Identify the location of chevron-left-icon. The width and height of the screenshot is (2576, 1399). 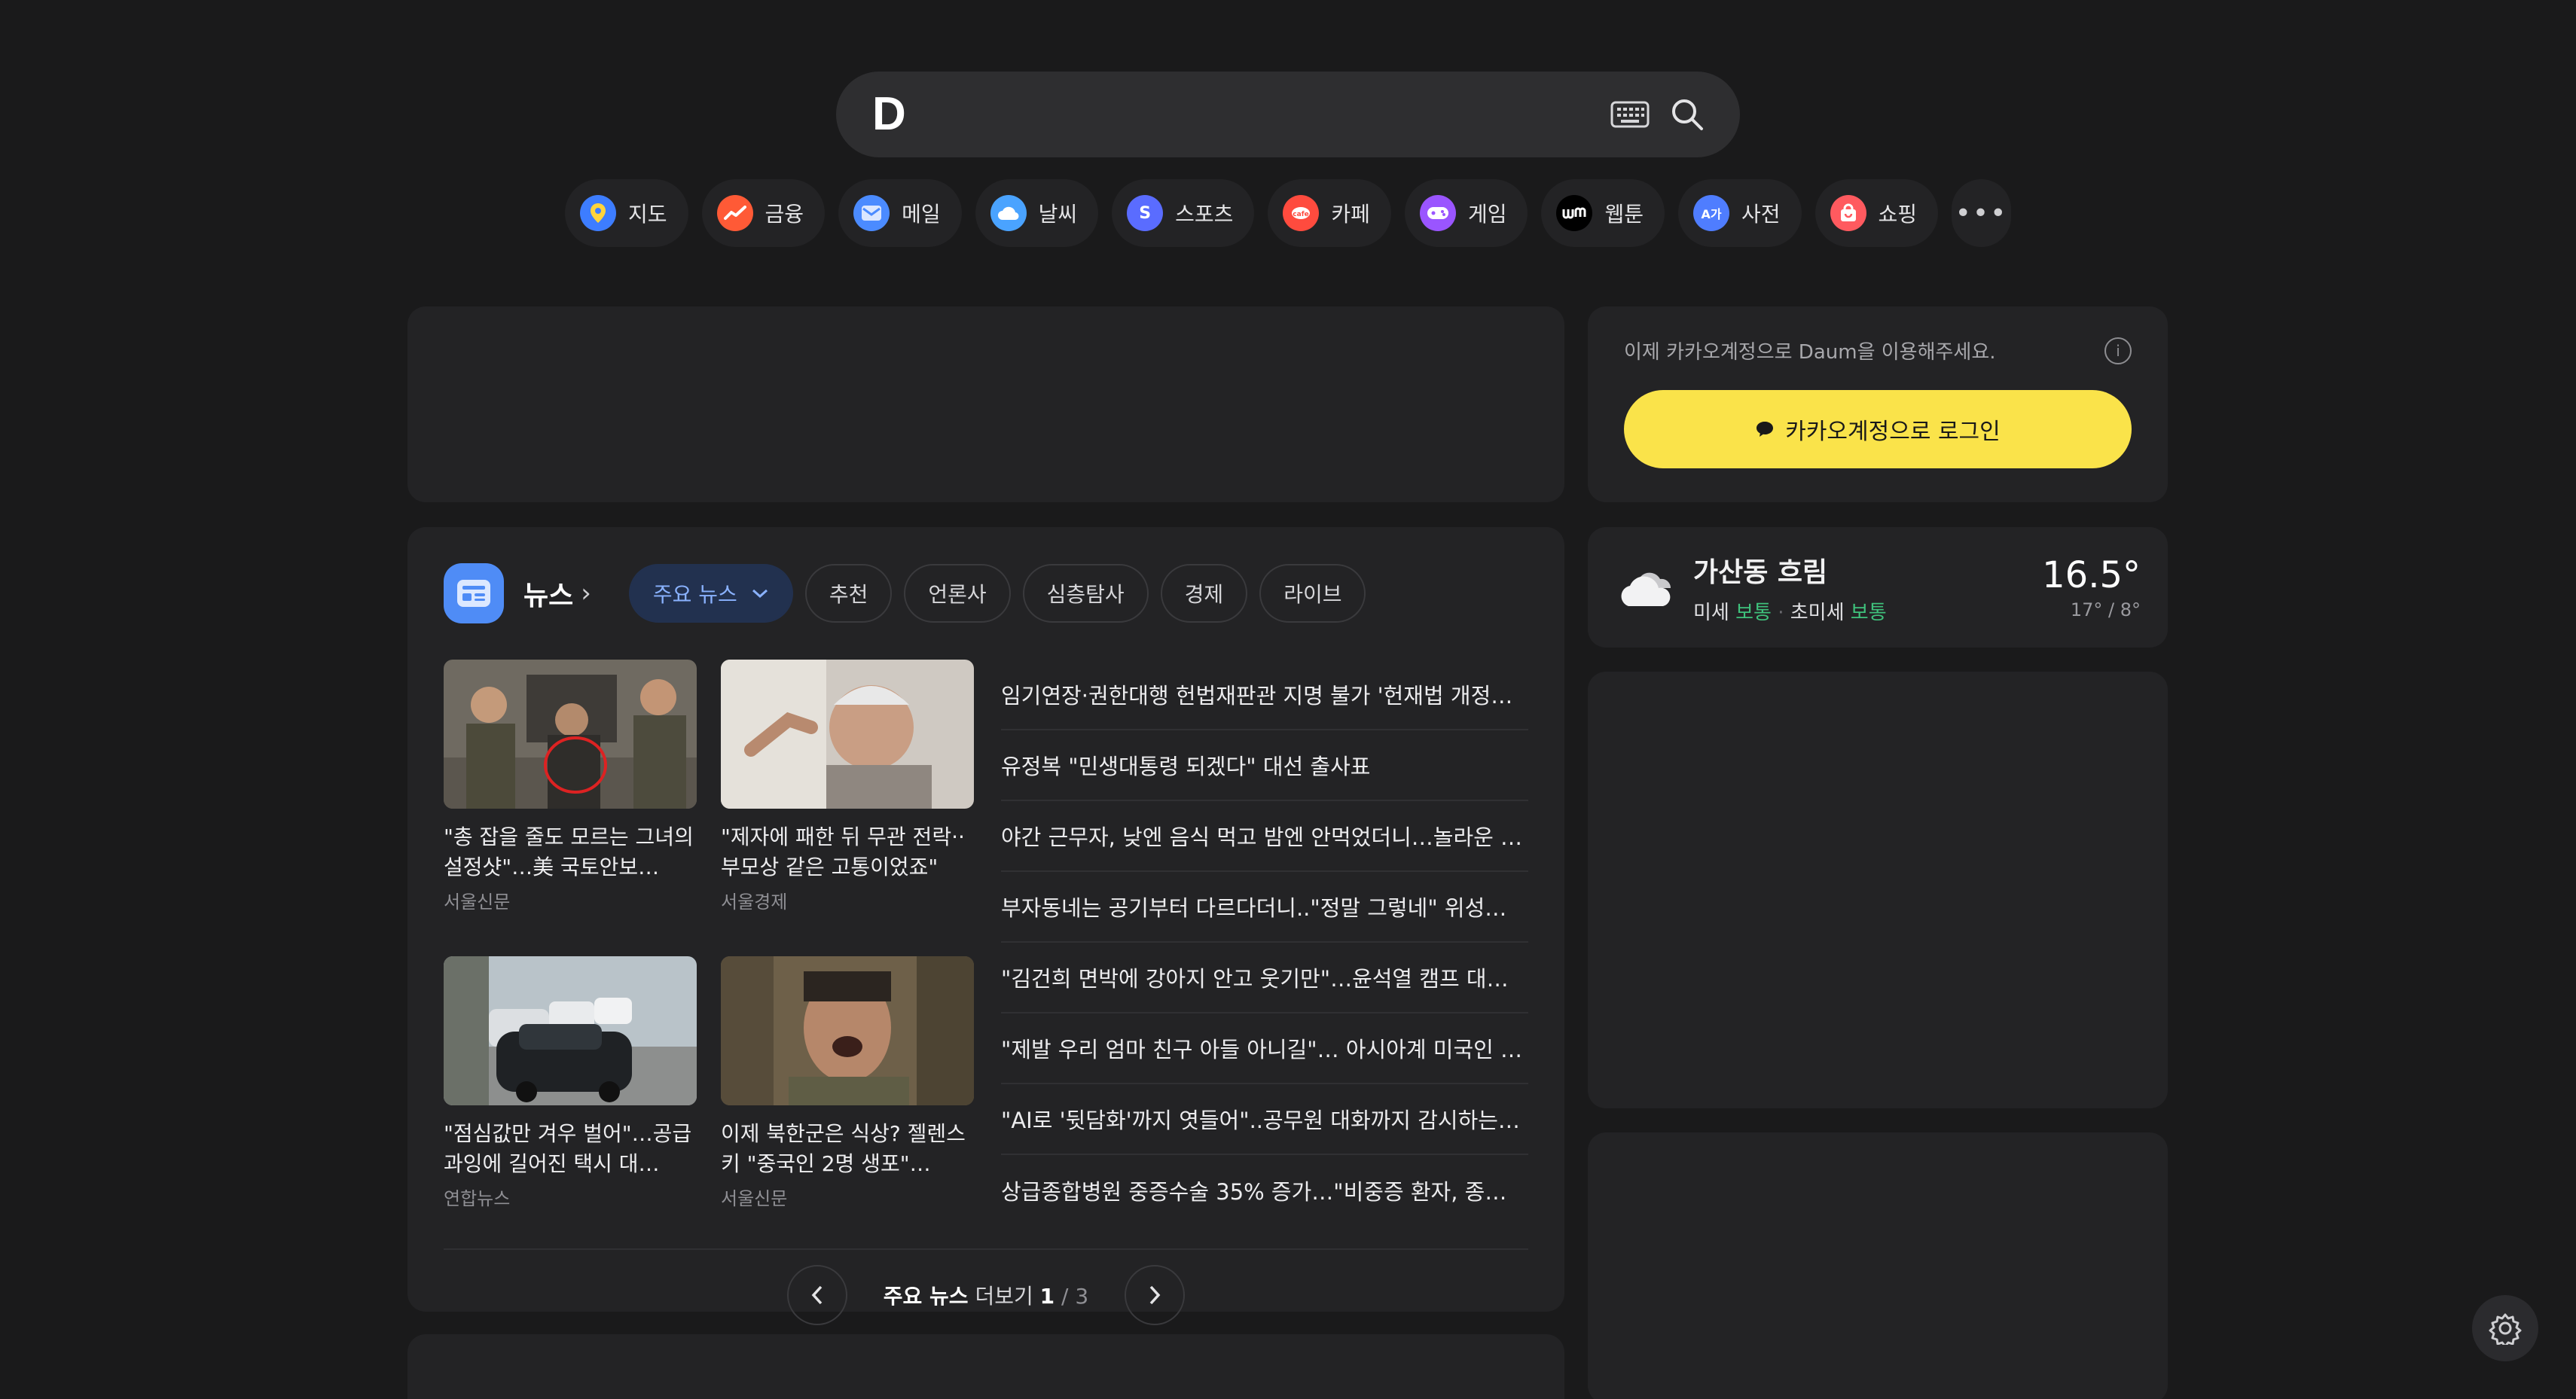
(817, 1295).